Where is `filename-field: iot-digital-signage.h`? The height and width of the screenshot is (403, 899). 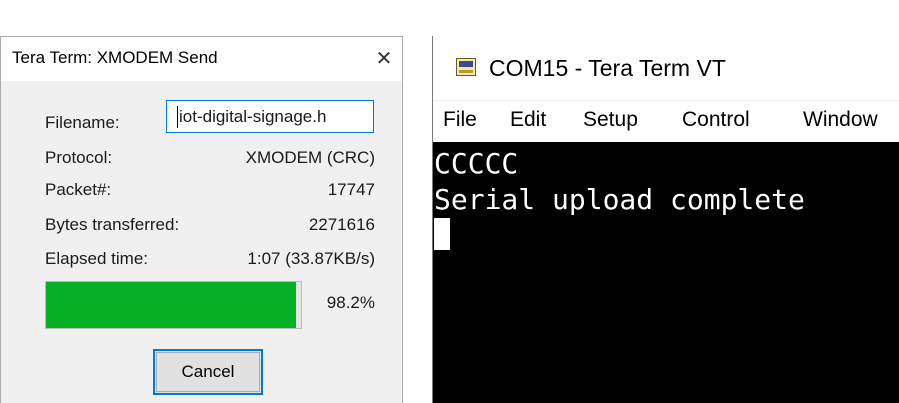 filename-field: iot-digital-signage.h is located at coordinates (270, 116).